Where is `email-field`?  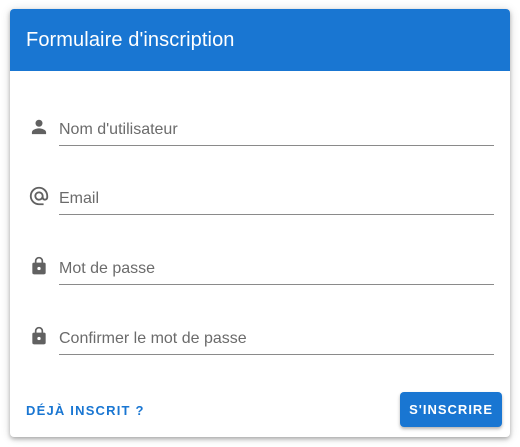
email-field is located at coordinates (261, 197).